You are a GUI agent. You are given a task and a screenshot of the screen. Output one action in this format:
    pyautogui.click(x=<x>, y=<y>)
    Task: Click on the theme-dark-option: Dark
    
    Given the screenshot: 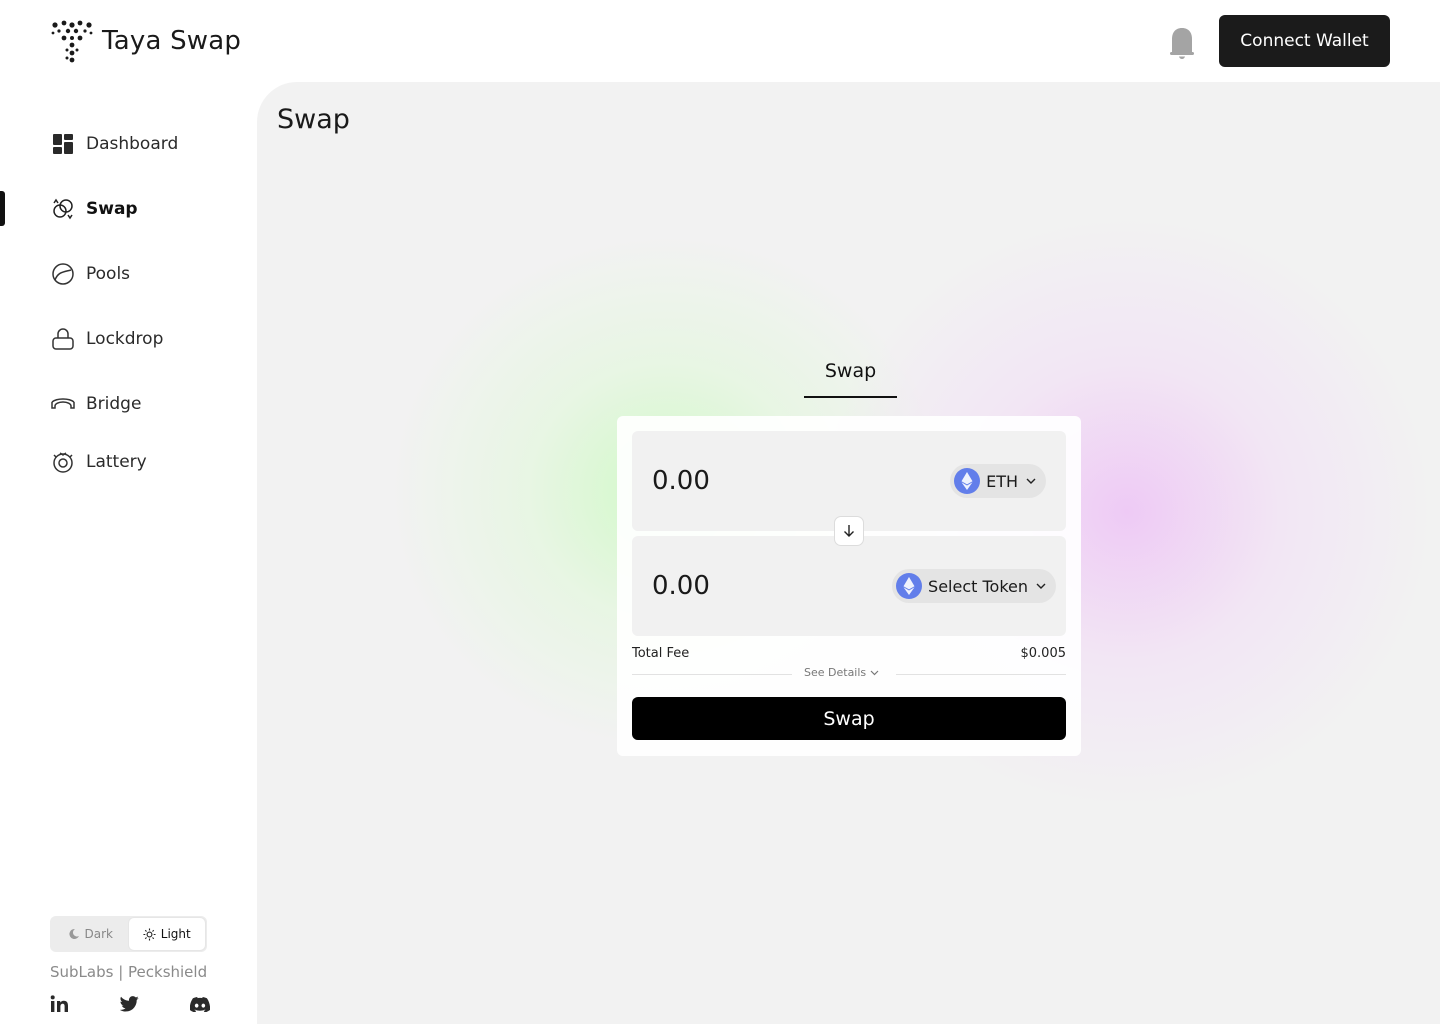 What is the action you would take?
    pyautogui.click(x=90, y=934)
    